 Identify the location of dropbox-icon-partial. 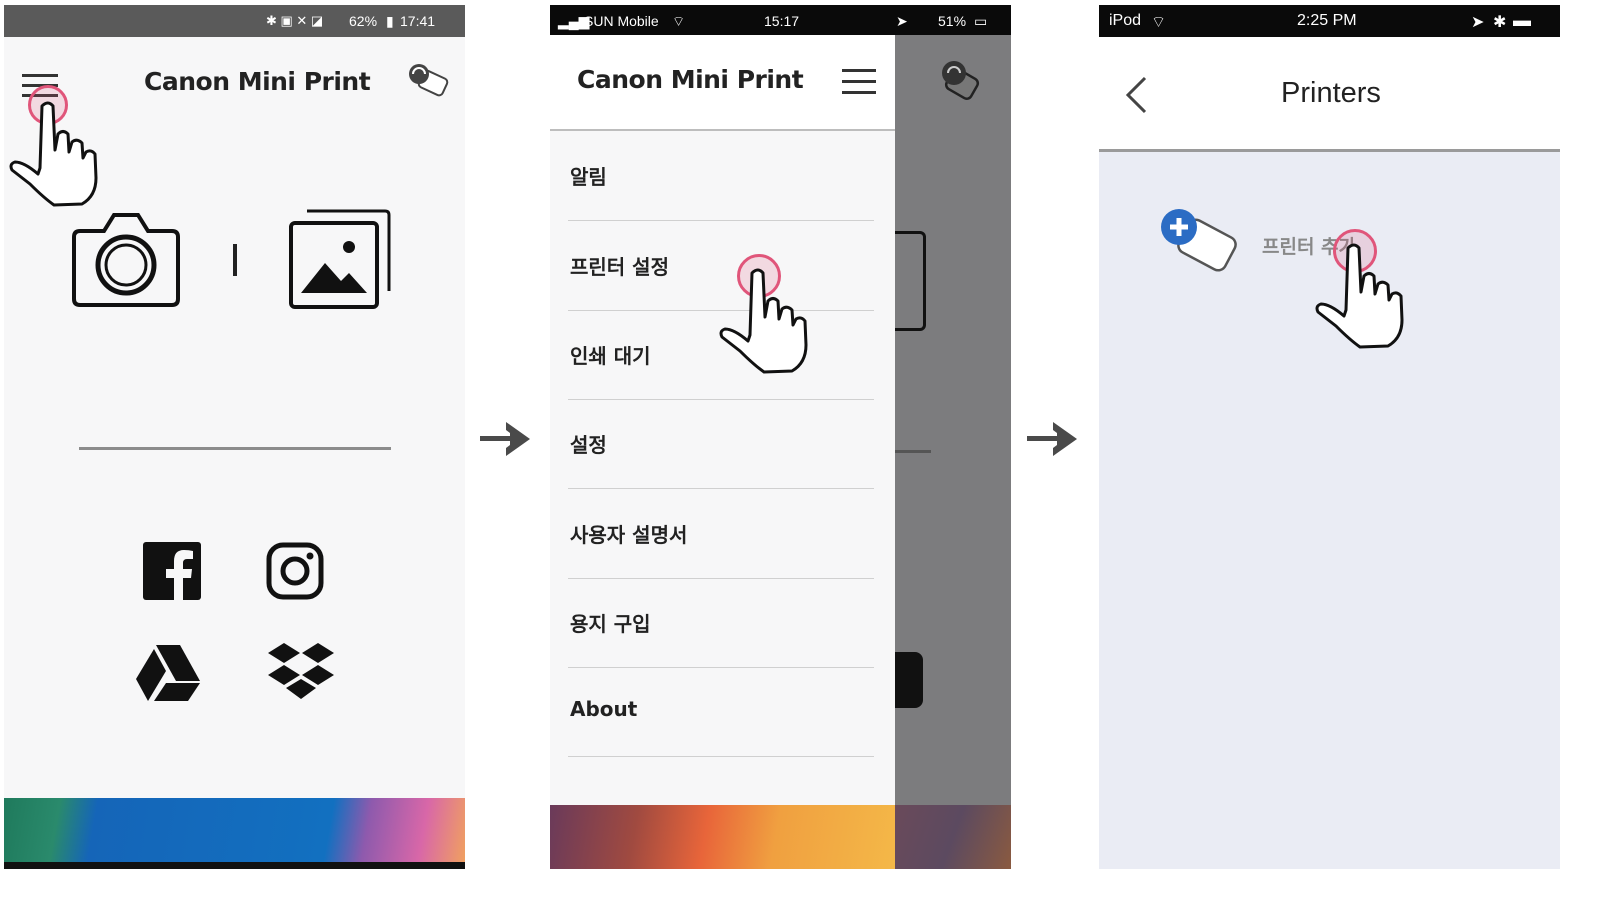
(909, 680).